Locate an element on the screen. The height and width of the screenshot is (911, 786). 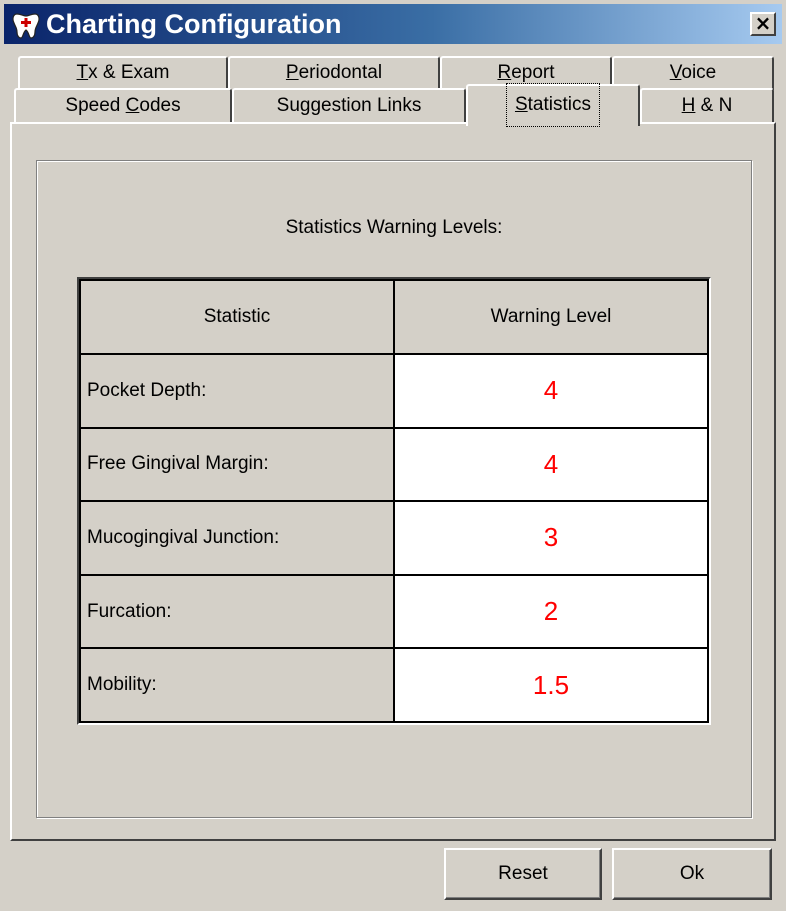
column-header-warning-level: Warning Level is located at coordinates (551, 317).